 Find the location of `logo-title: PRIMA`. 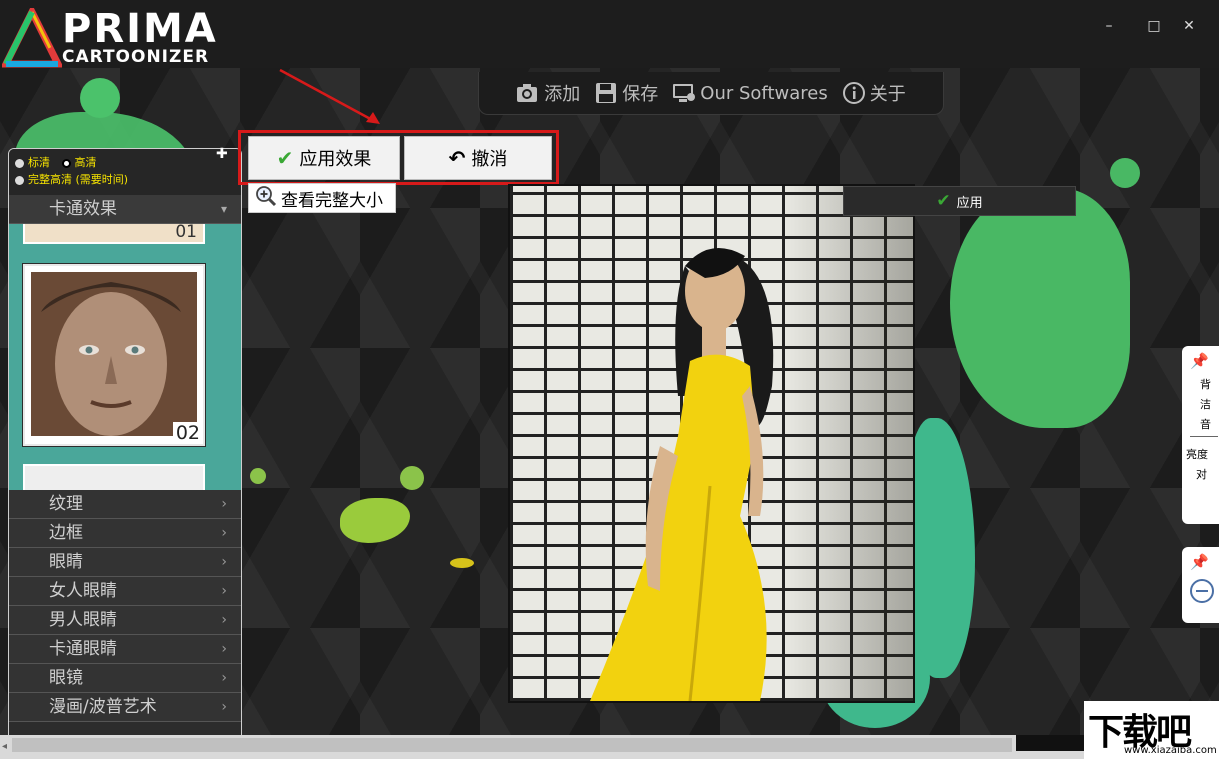

logo-title: PRIMA is located at coordinates (140, 29).